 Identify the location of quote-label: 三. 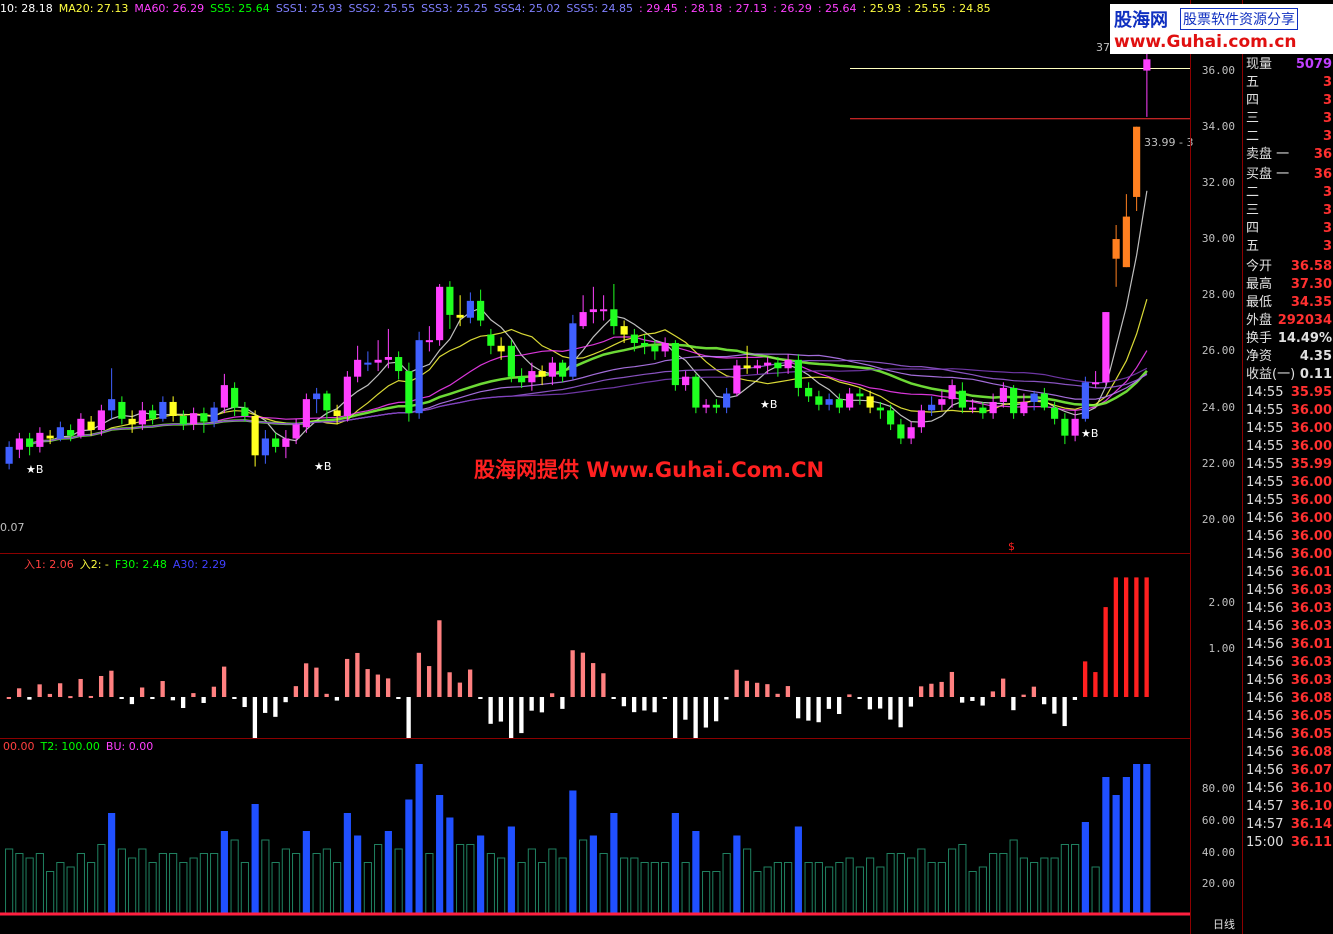
(1253, 118).